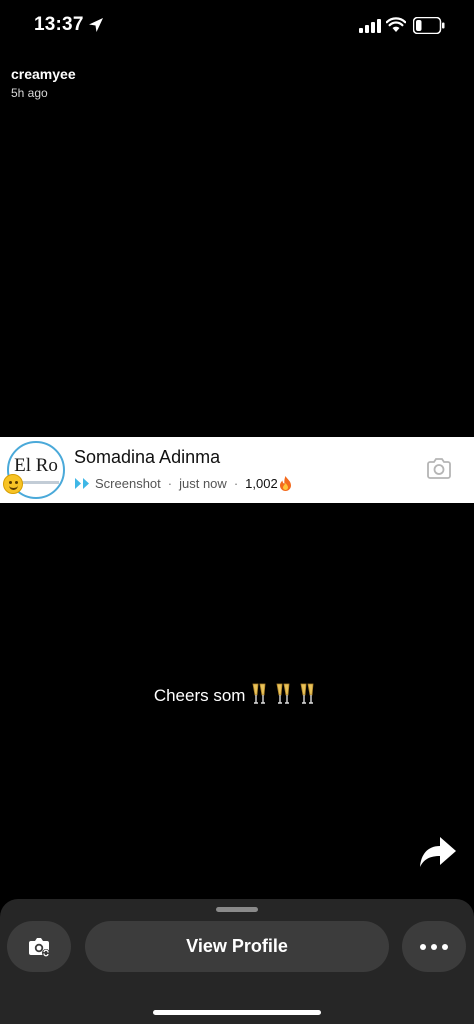 The image size is (474, 1024). I want to click on notification-meta: Screenshot · just now · 1,002, so click(183, 484).